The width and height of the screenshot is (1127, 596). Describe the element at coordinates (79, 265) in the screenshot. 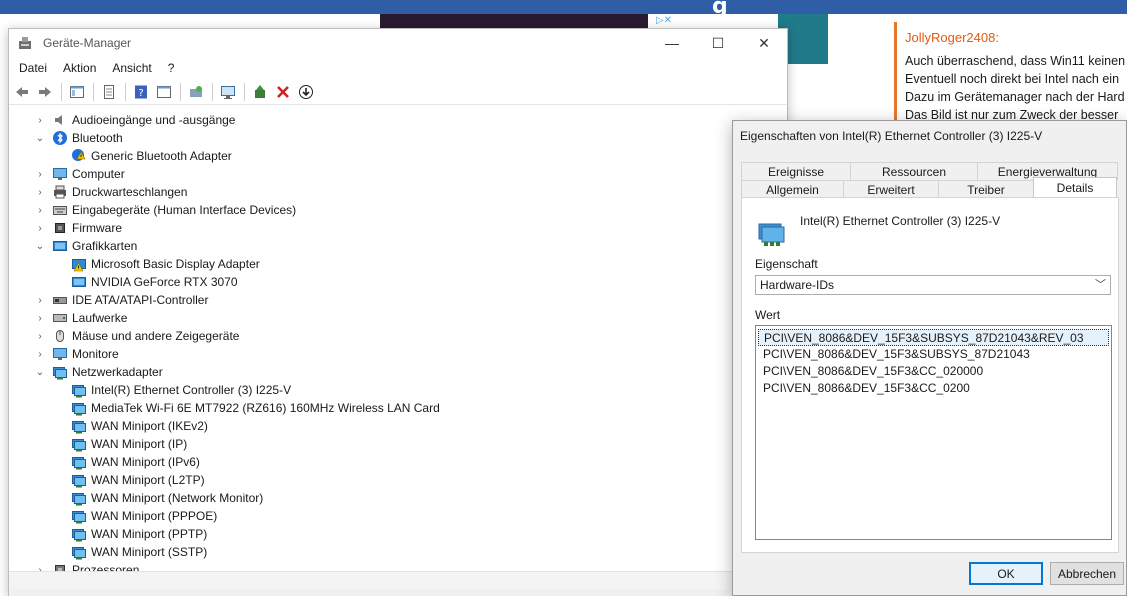

I see `display-warning-icon` at that location.